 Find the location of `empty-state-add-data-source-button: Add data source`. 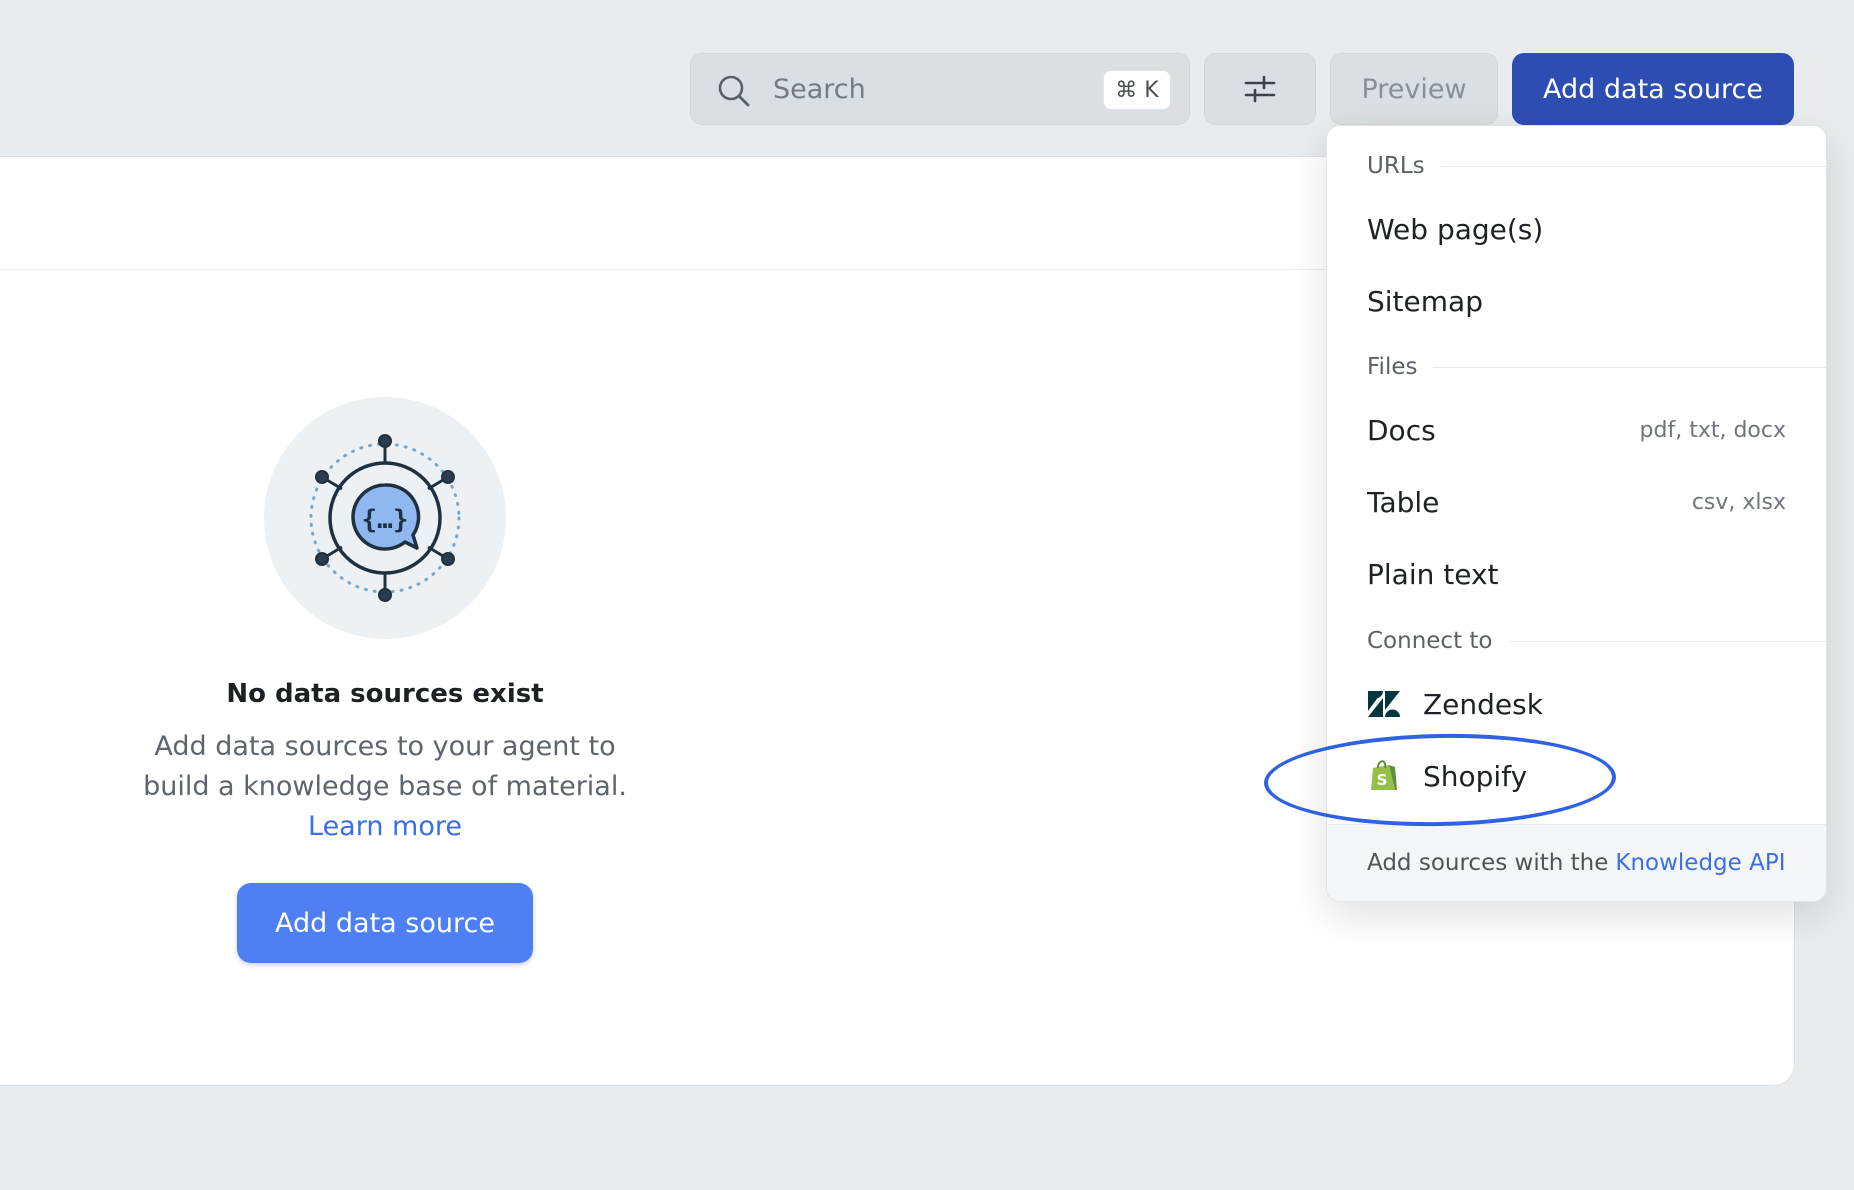

empty-state-add-data-source-button: Add data source is located at coordinates (385, 923).